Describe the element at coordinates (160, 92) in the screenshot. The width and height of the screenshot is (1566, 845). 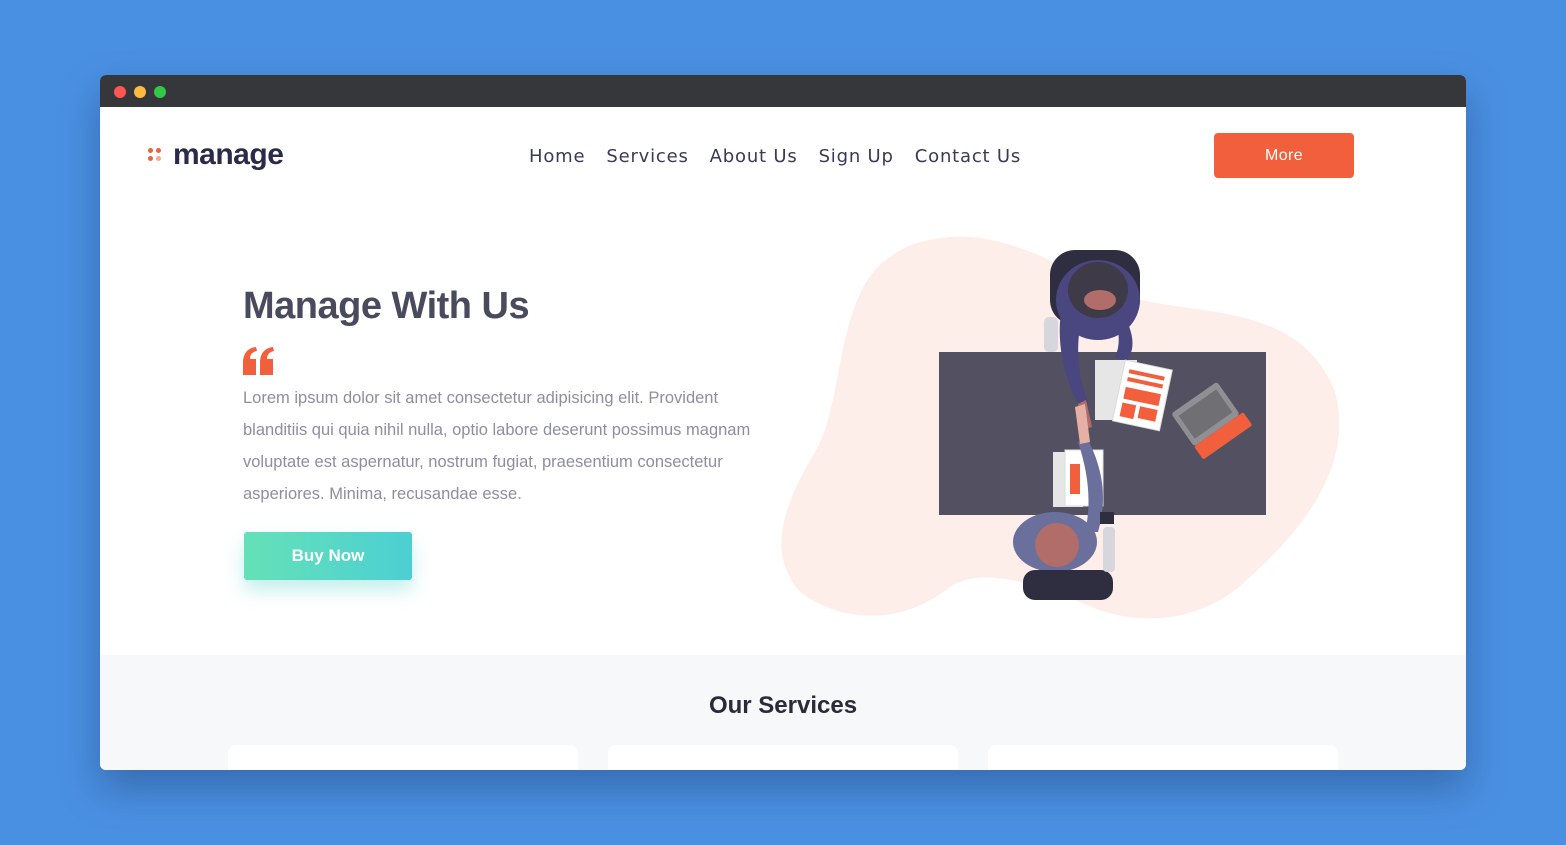
I see `maximize-window-button` at that location.